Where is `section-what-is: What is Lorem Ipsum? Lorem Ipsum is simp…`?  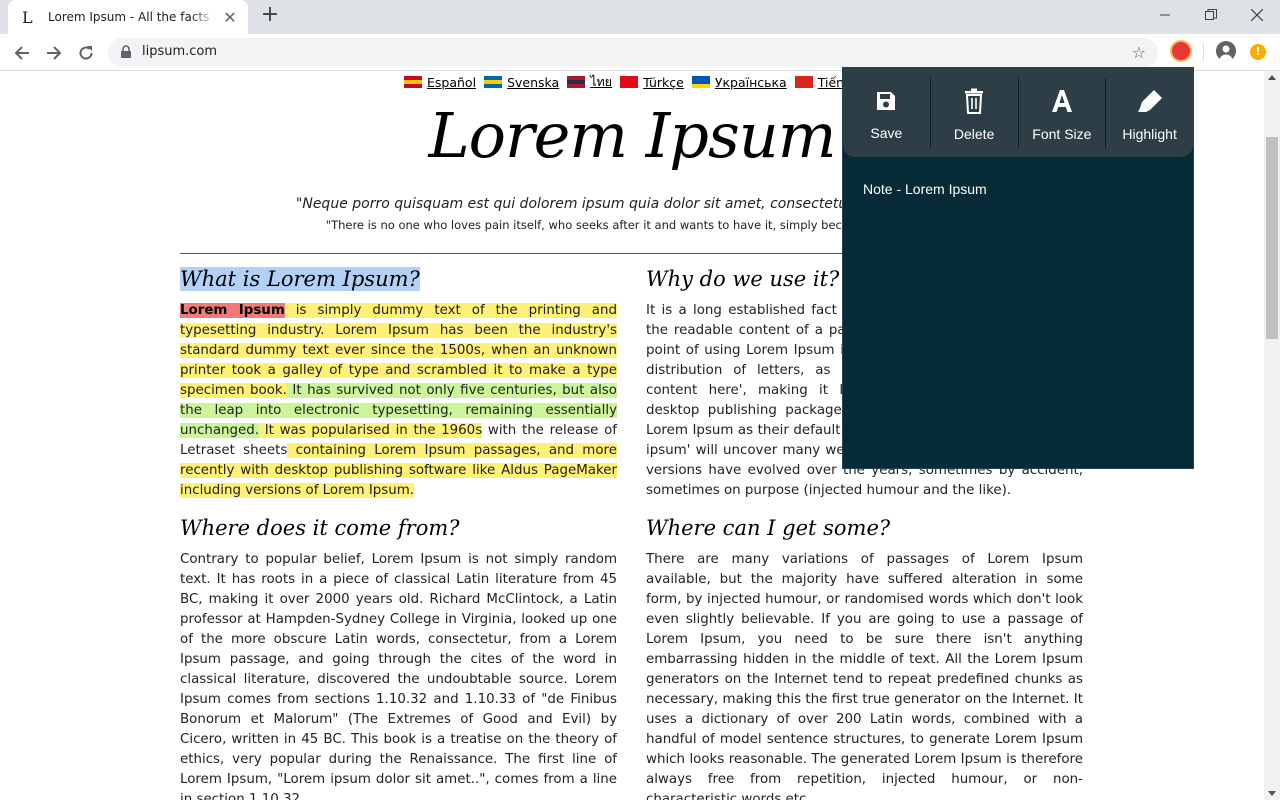
section-what-is: What is Lorem Ipsum? Lorem Ipsum is simp… is located at coordinates (398, 384).